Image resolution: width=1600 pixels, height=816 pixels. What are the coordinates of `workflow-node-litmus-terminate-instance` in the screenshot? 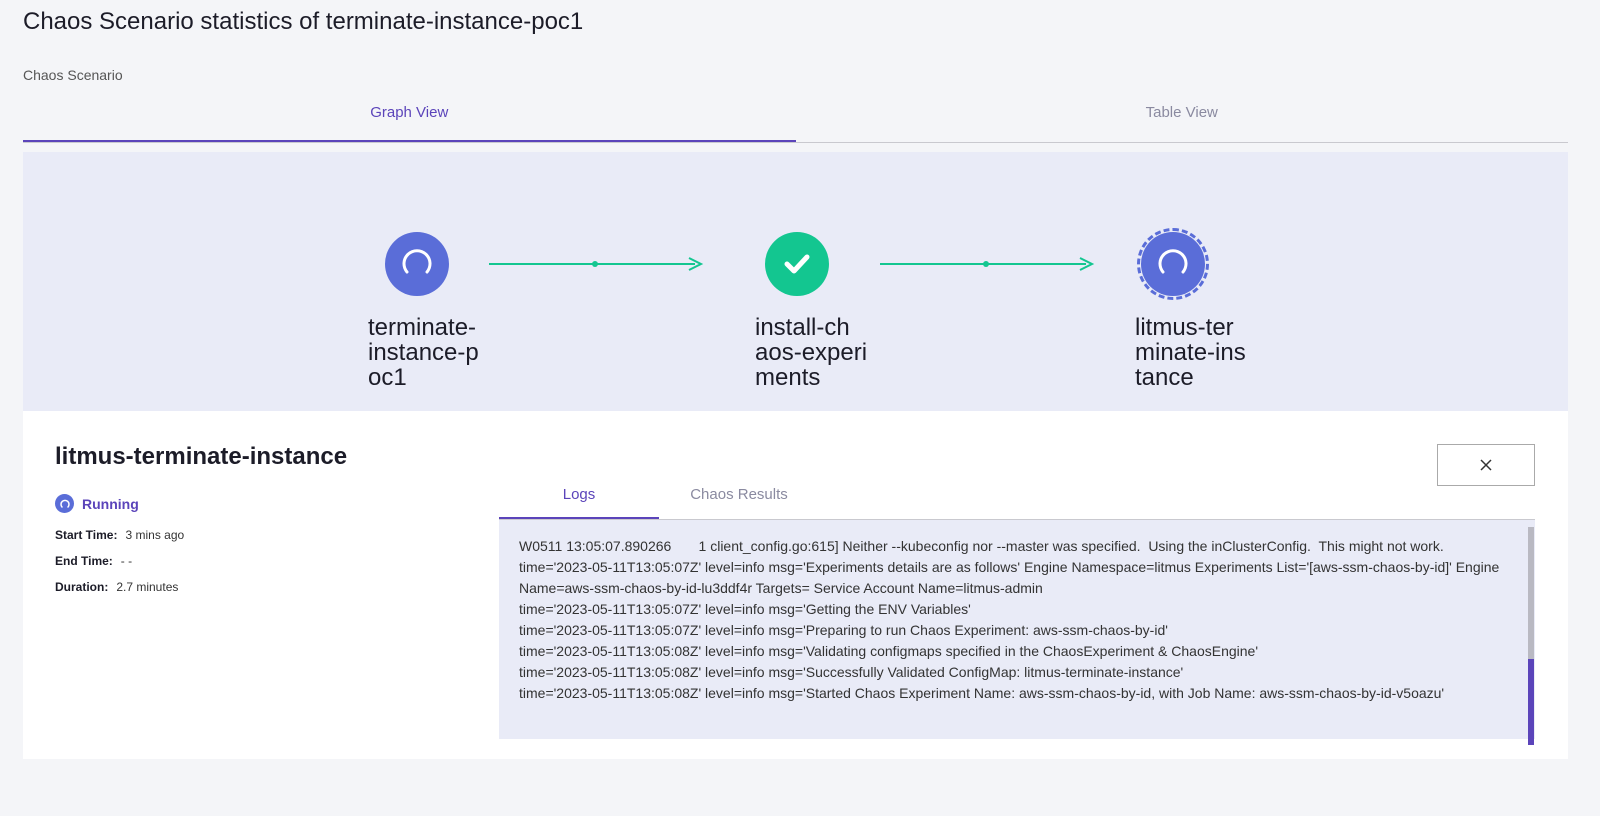 It's located at (1173, 264).